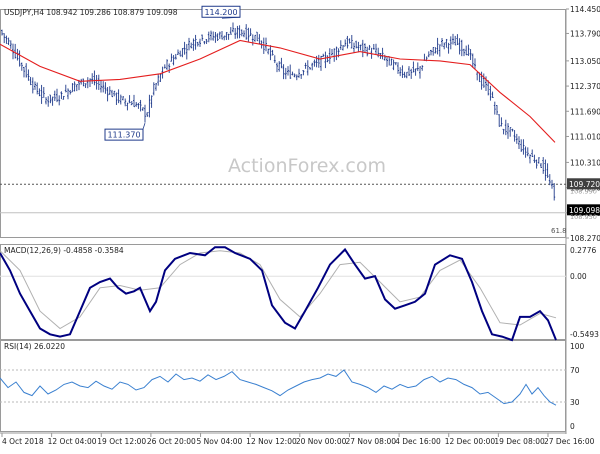 This screenshot has width=600, height=454. What do you see at coordinates (121, 441) in the screenshot?
I see `x-tick-label: 19 Oct 12:00` at bounding box center [121, 441].